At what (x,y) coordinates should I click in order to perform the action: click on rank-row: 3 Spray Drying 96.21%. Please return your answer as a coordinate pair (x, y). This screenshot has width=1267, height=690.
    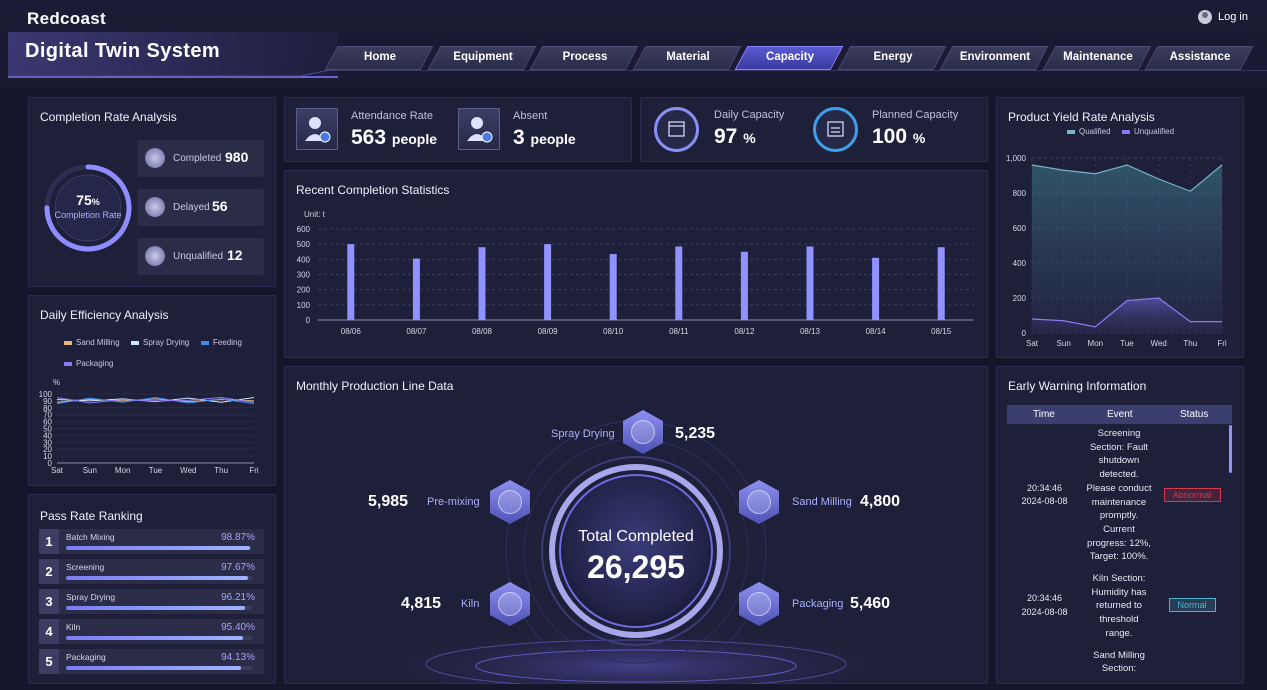
    Looking at the image, I should click on (151, 601).